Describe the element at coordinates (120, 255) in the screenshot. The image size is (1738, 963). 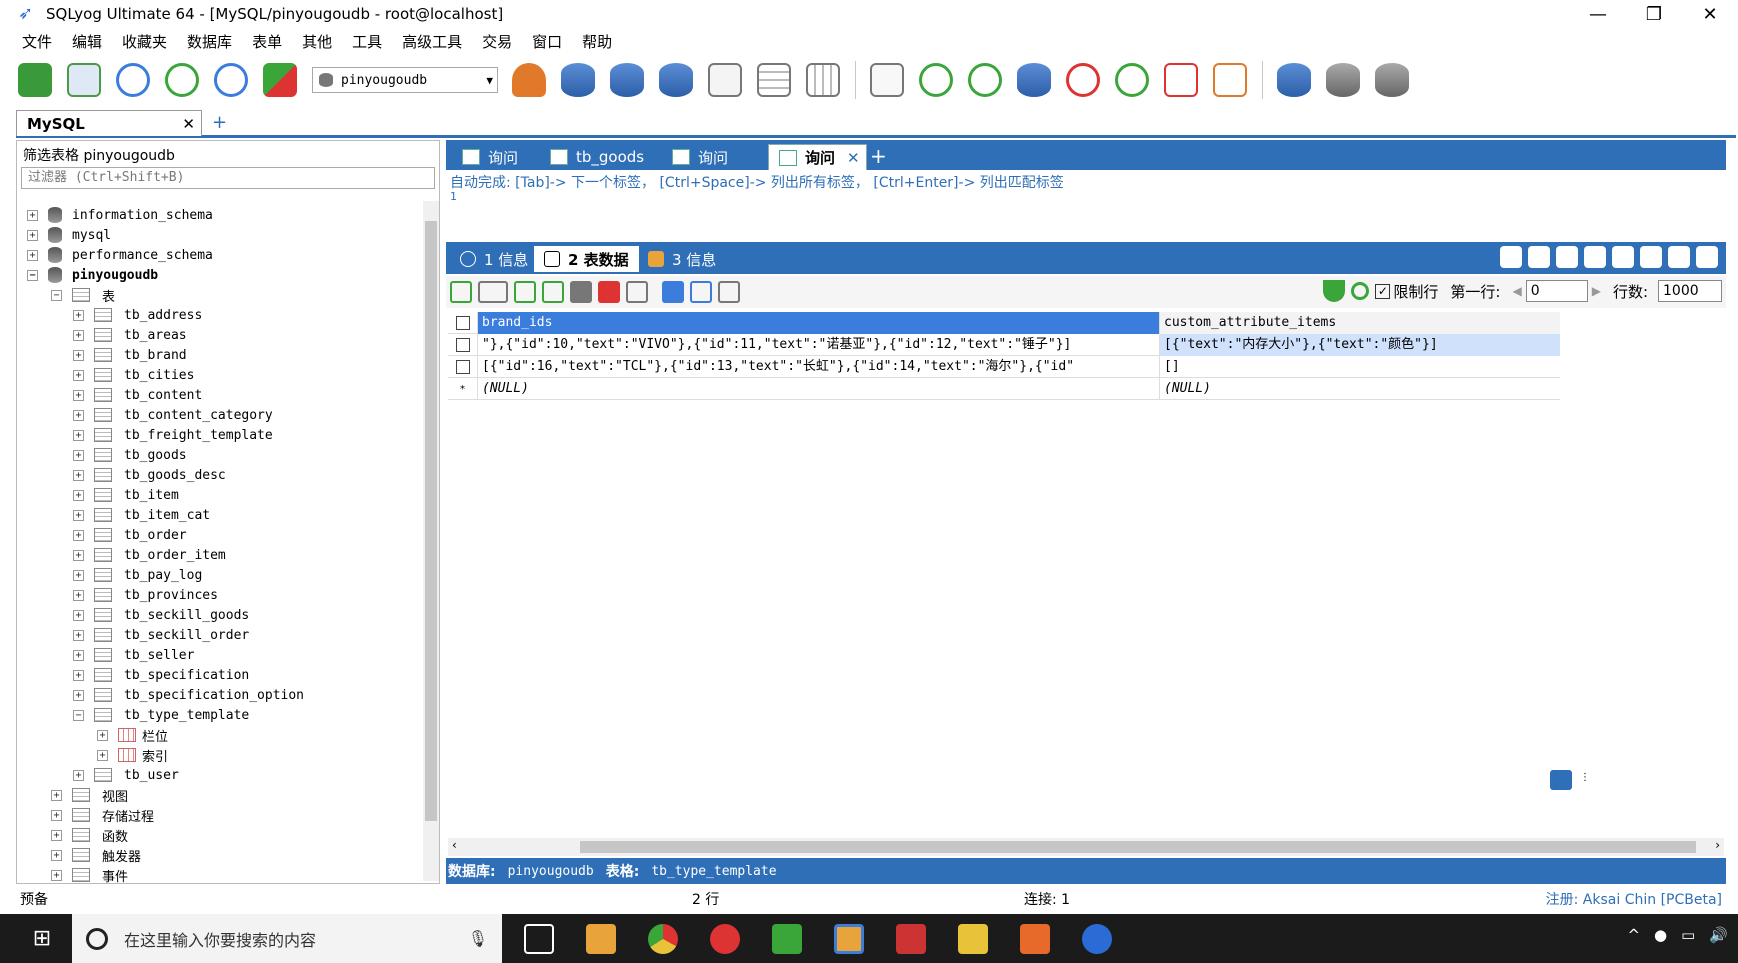
I see `tree-db-performance-schema: + performance_schema` at that location.